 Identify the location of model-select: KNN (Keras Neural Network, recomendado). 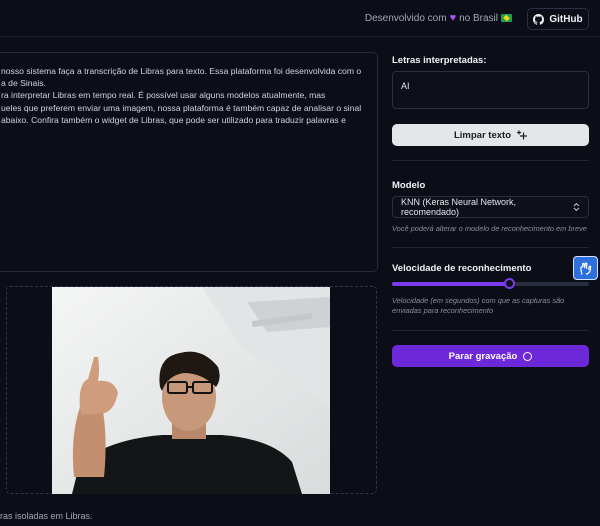
(490, 207).